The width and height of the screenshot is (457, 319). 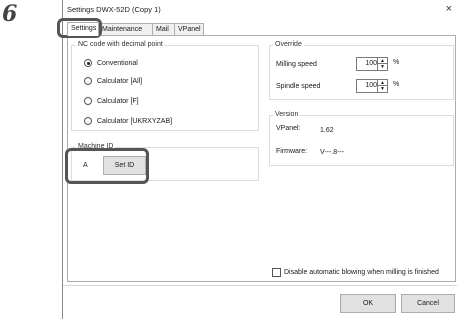 I want to click on footer-divider, so click(x=260, y=285).